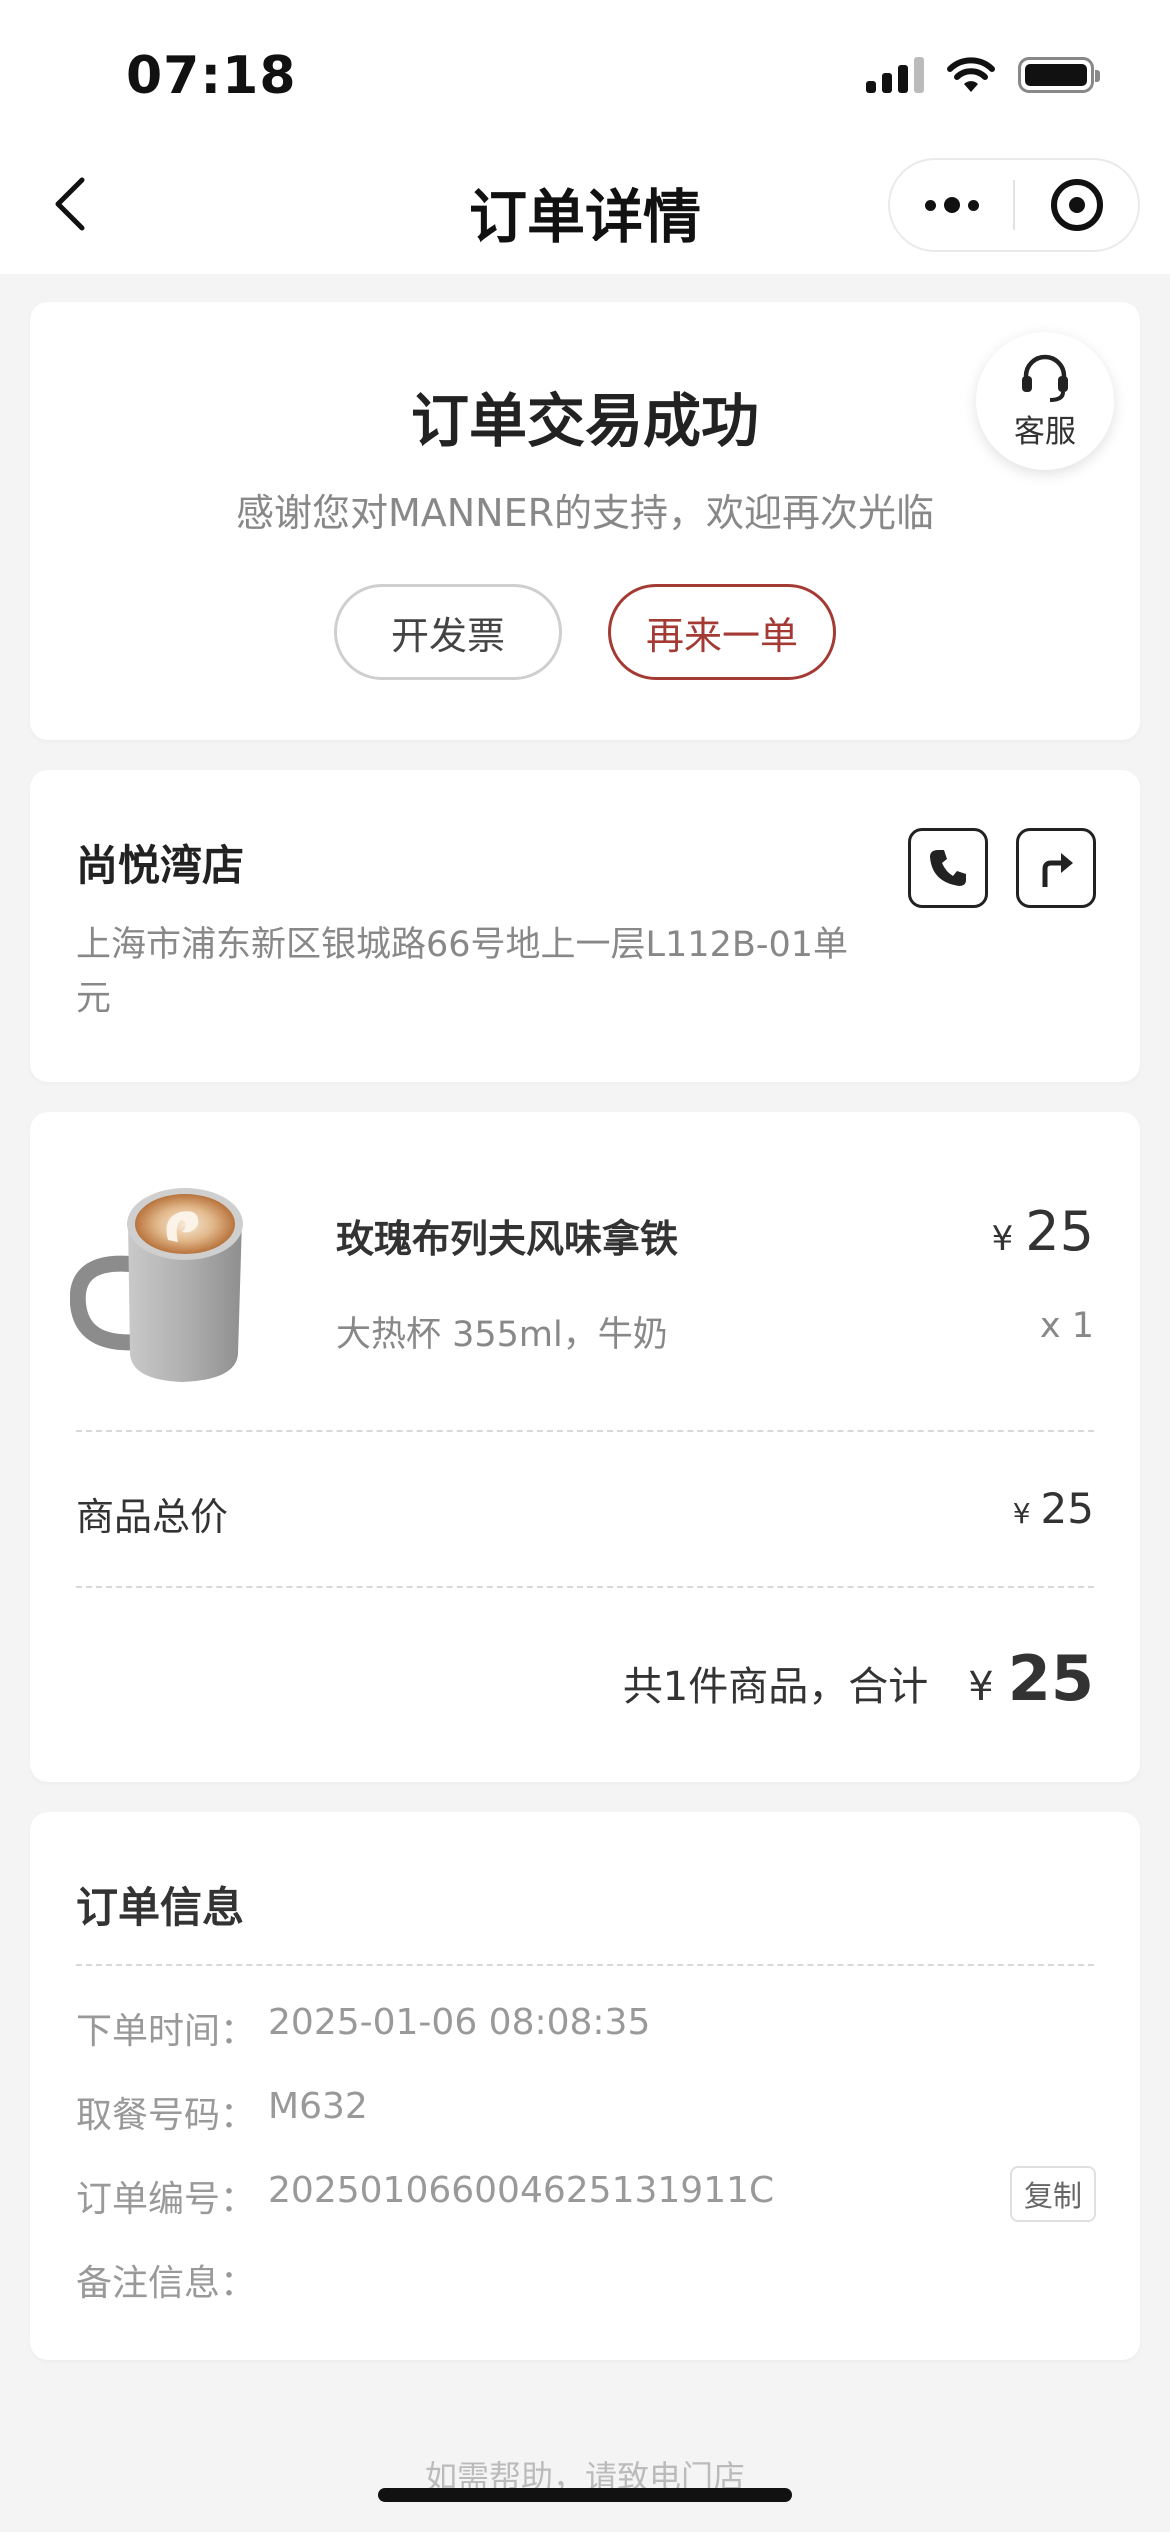 This screenshot has width=1170, height=2532. Describe the element at coordinates (971, 74) in the screenshot. I see `wifi-icon` at that location.